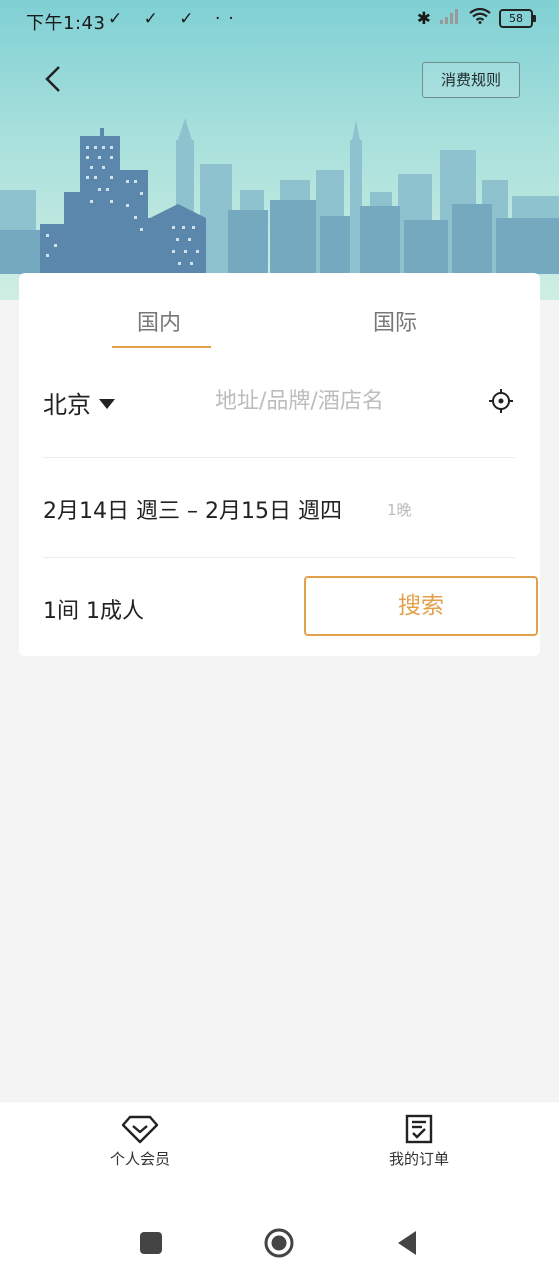 This screenshot has width=559, height=1280. What do you see at coordinates (421, 606) in the screenshot?
I see `search-button: 搜索` at bounding box center [421, 606].